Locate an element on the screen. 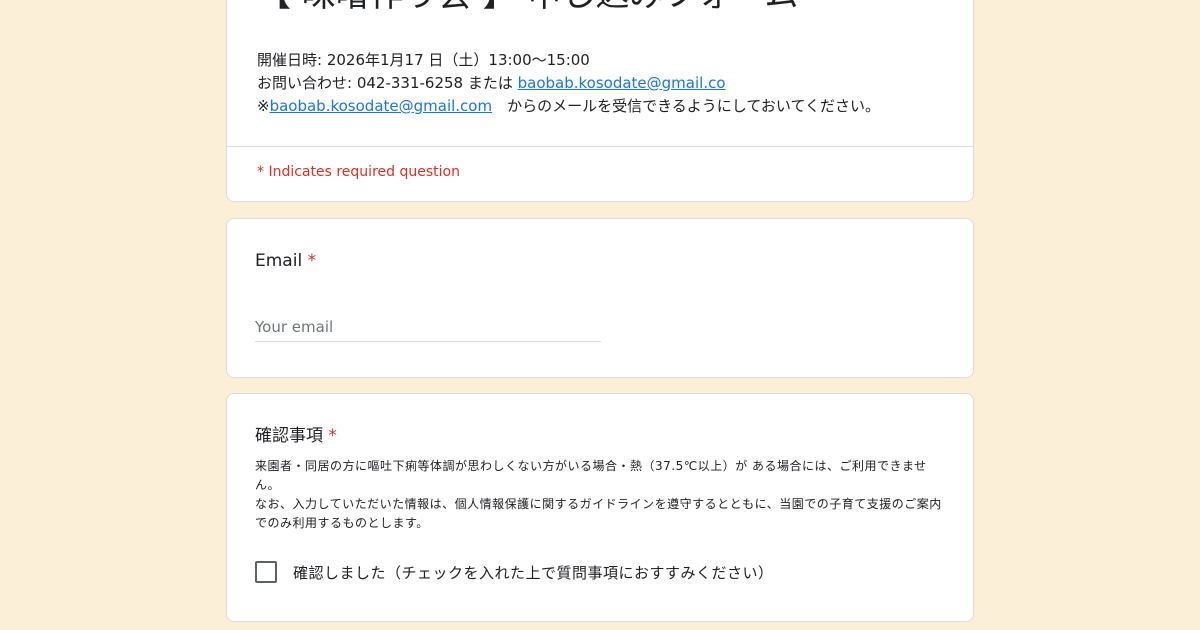 The height and width of the screenshot is (630, 1200). confirmation-checkbox is located at coordinates (266, 572).